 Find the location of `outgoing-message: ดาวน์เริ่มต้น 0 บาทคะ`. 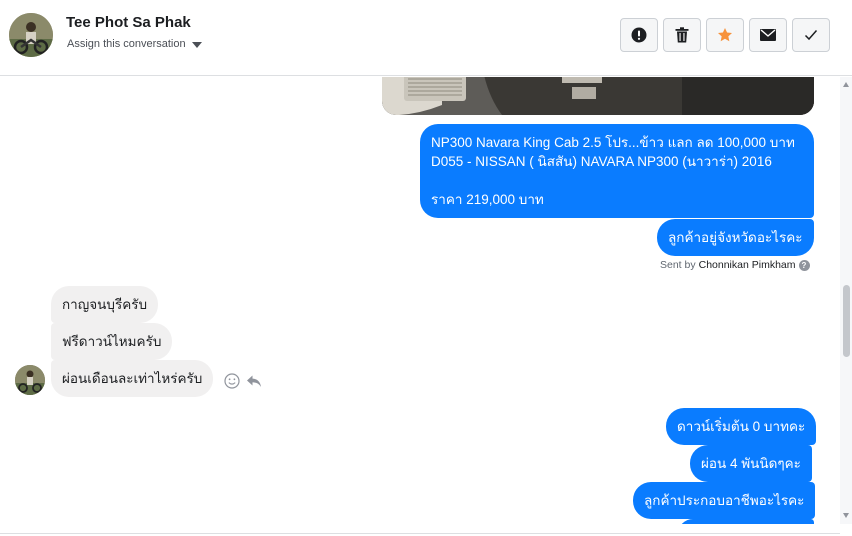

outgoing-message: ดาวน์เริ่มต้น 0 บาทคะ is located at coordinates (741, 426).